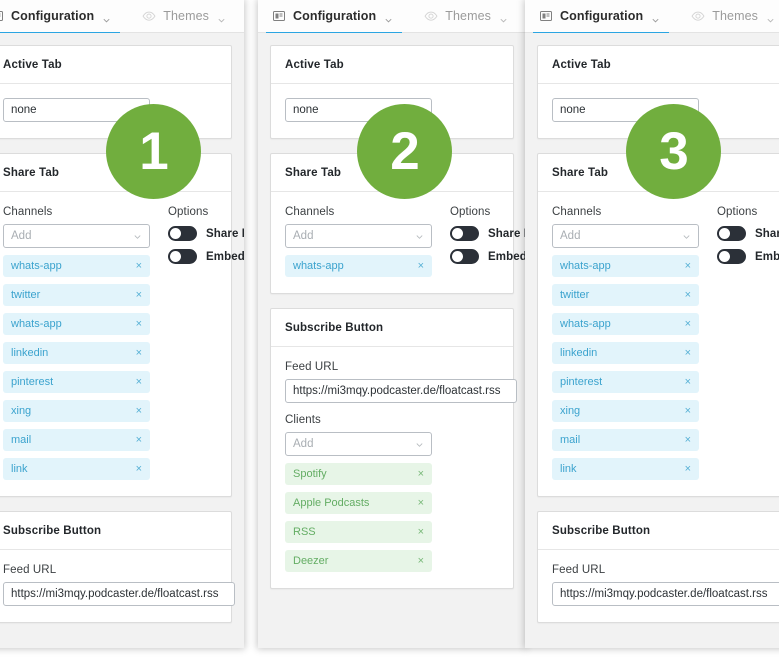  Describe the element at coordinates (358, 444) in the screenshot. I see `clients-add-select: Add` at that location.